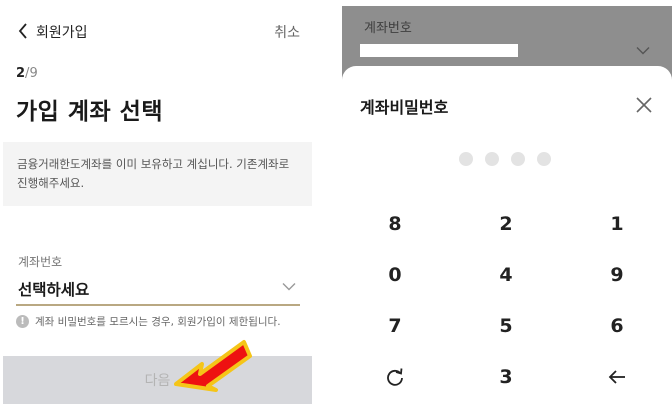 The image size is (672, 414). I want to click on dimmed-account-label: 계좌번호, so click(388, 28).